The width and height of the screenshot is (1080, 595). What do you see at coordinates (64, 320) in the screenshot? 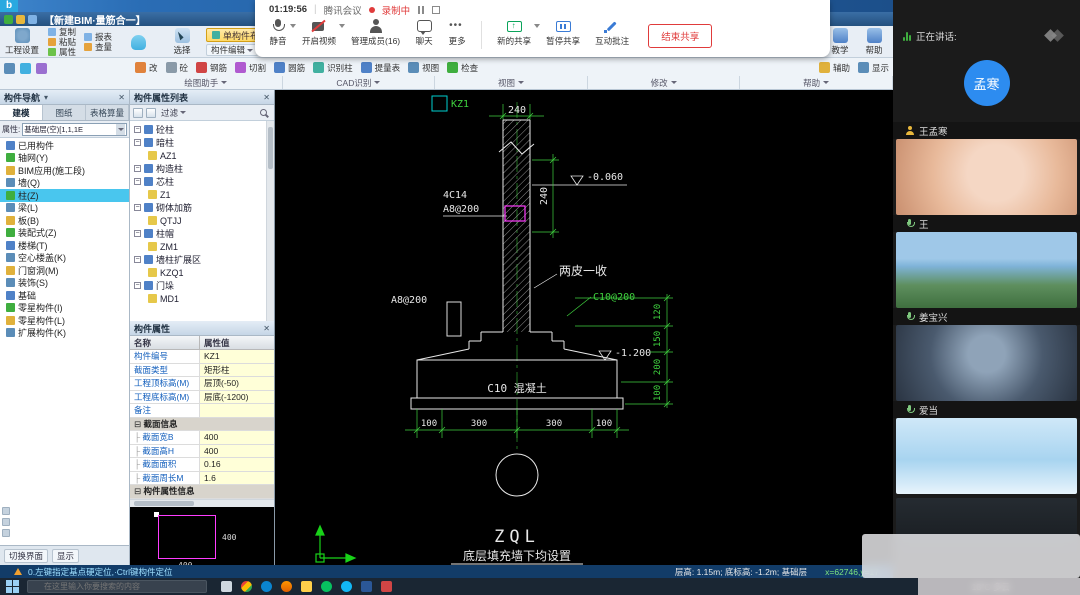
I see `nav-item: 零星构件(L)` at bounding box center [64, 320].